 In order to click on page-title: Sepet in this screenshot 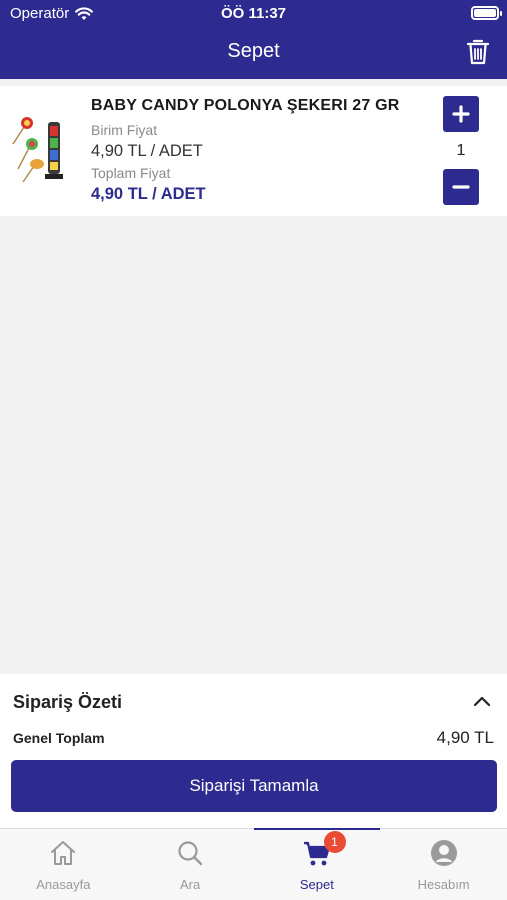, I will do `click(253, 51)`.